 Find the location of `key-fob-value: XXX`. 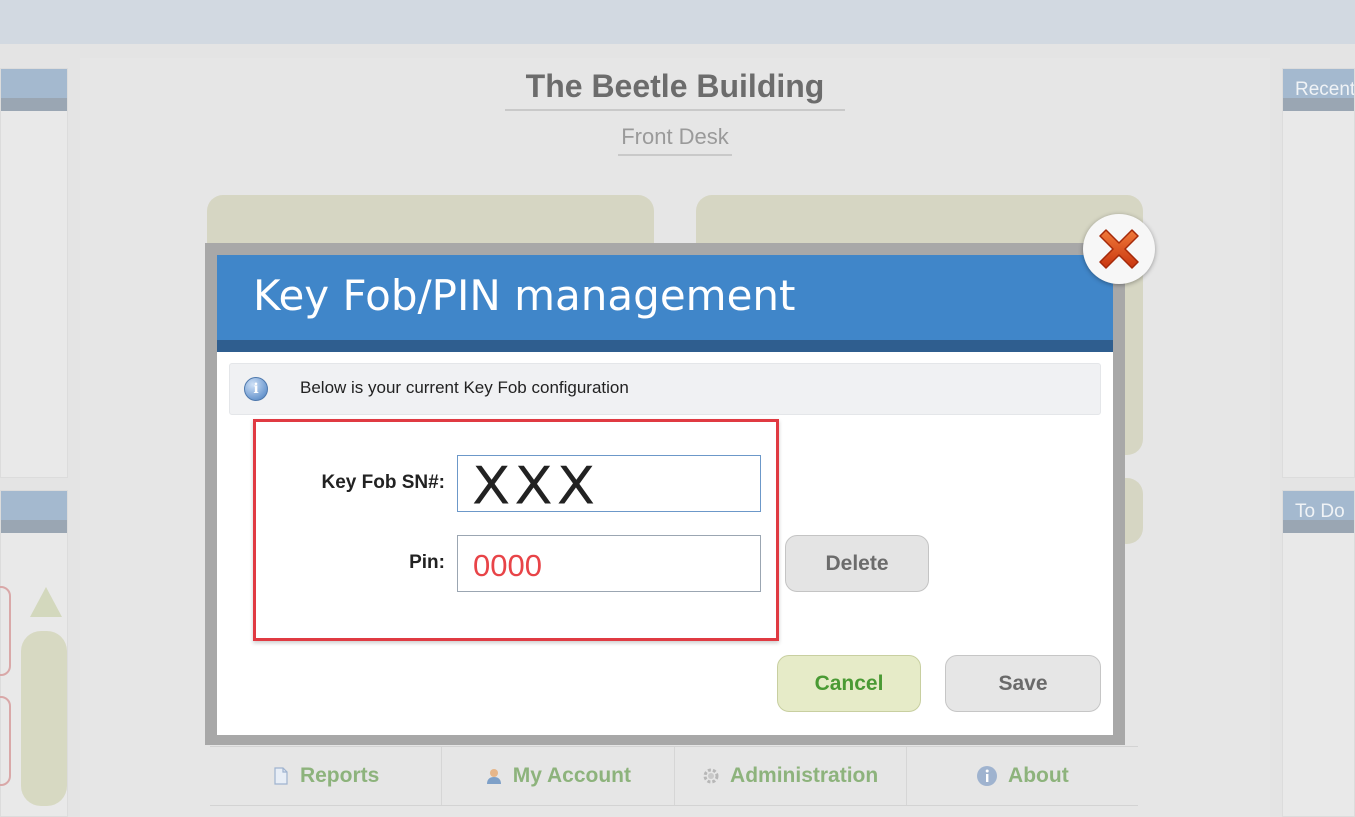

key-fob-value: XXX is located at coordinates (536, 486).